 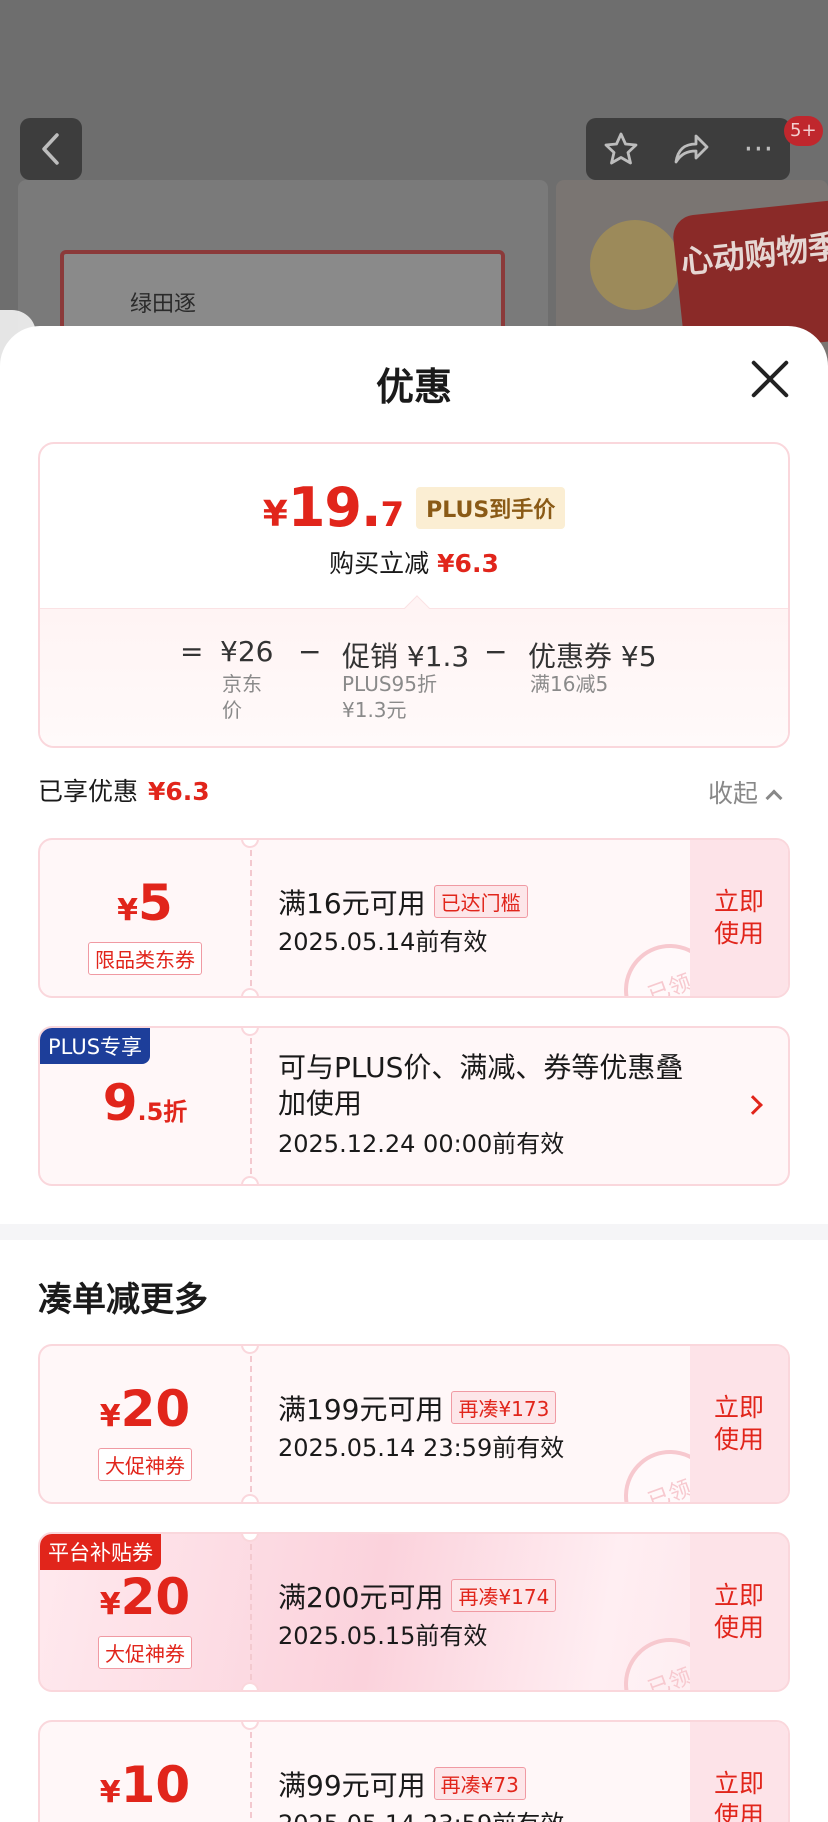 What do you see at coordinates (414, 1232) in the screenshot?
I see `section-divider` at bounding box center [414, 1232].